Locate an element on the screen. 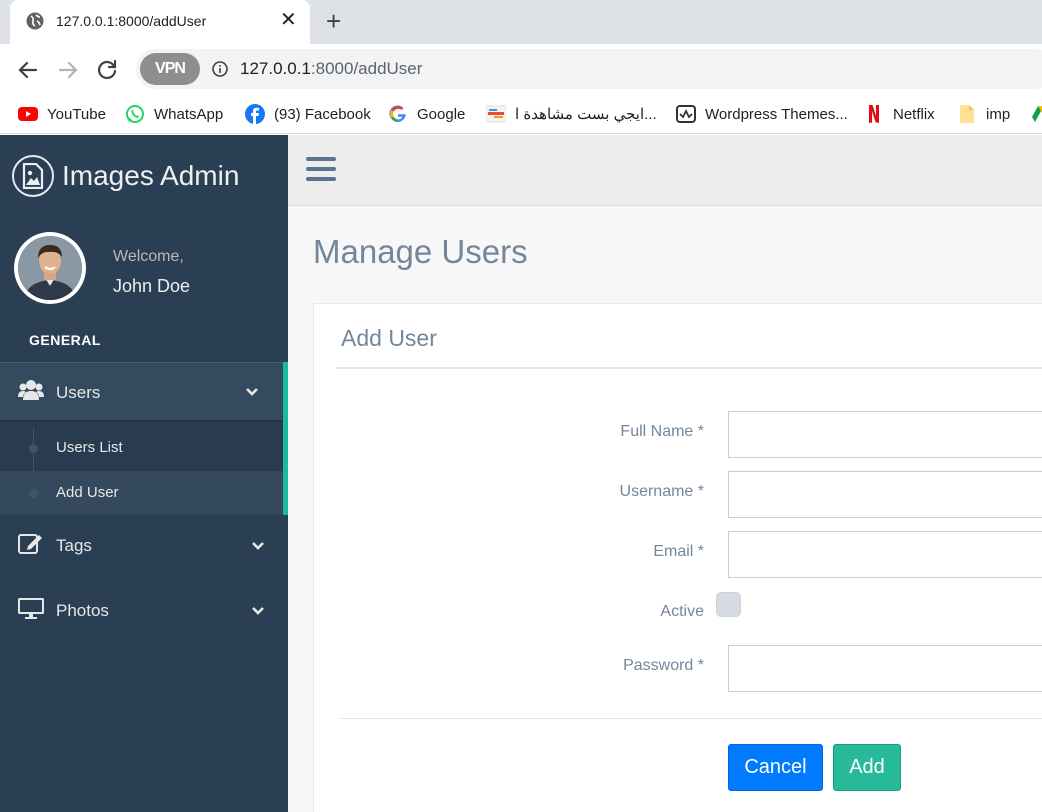  email-label: Email * is located at coordinates (678, 551).